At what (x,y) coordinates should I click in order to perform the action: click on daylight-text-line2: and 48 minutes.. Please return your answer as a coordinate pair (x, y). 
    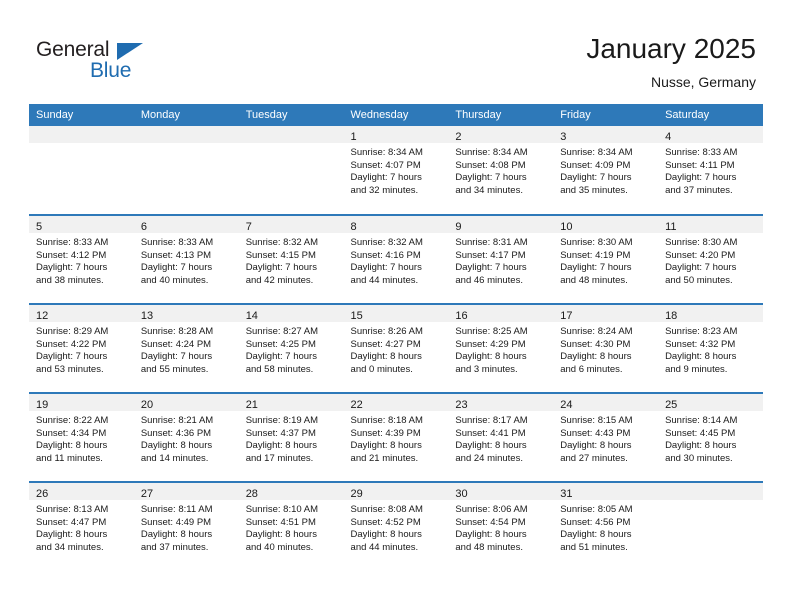
    Looking at the image, I should click on (489, 547).